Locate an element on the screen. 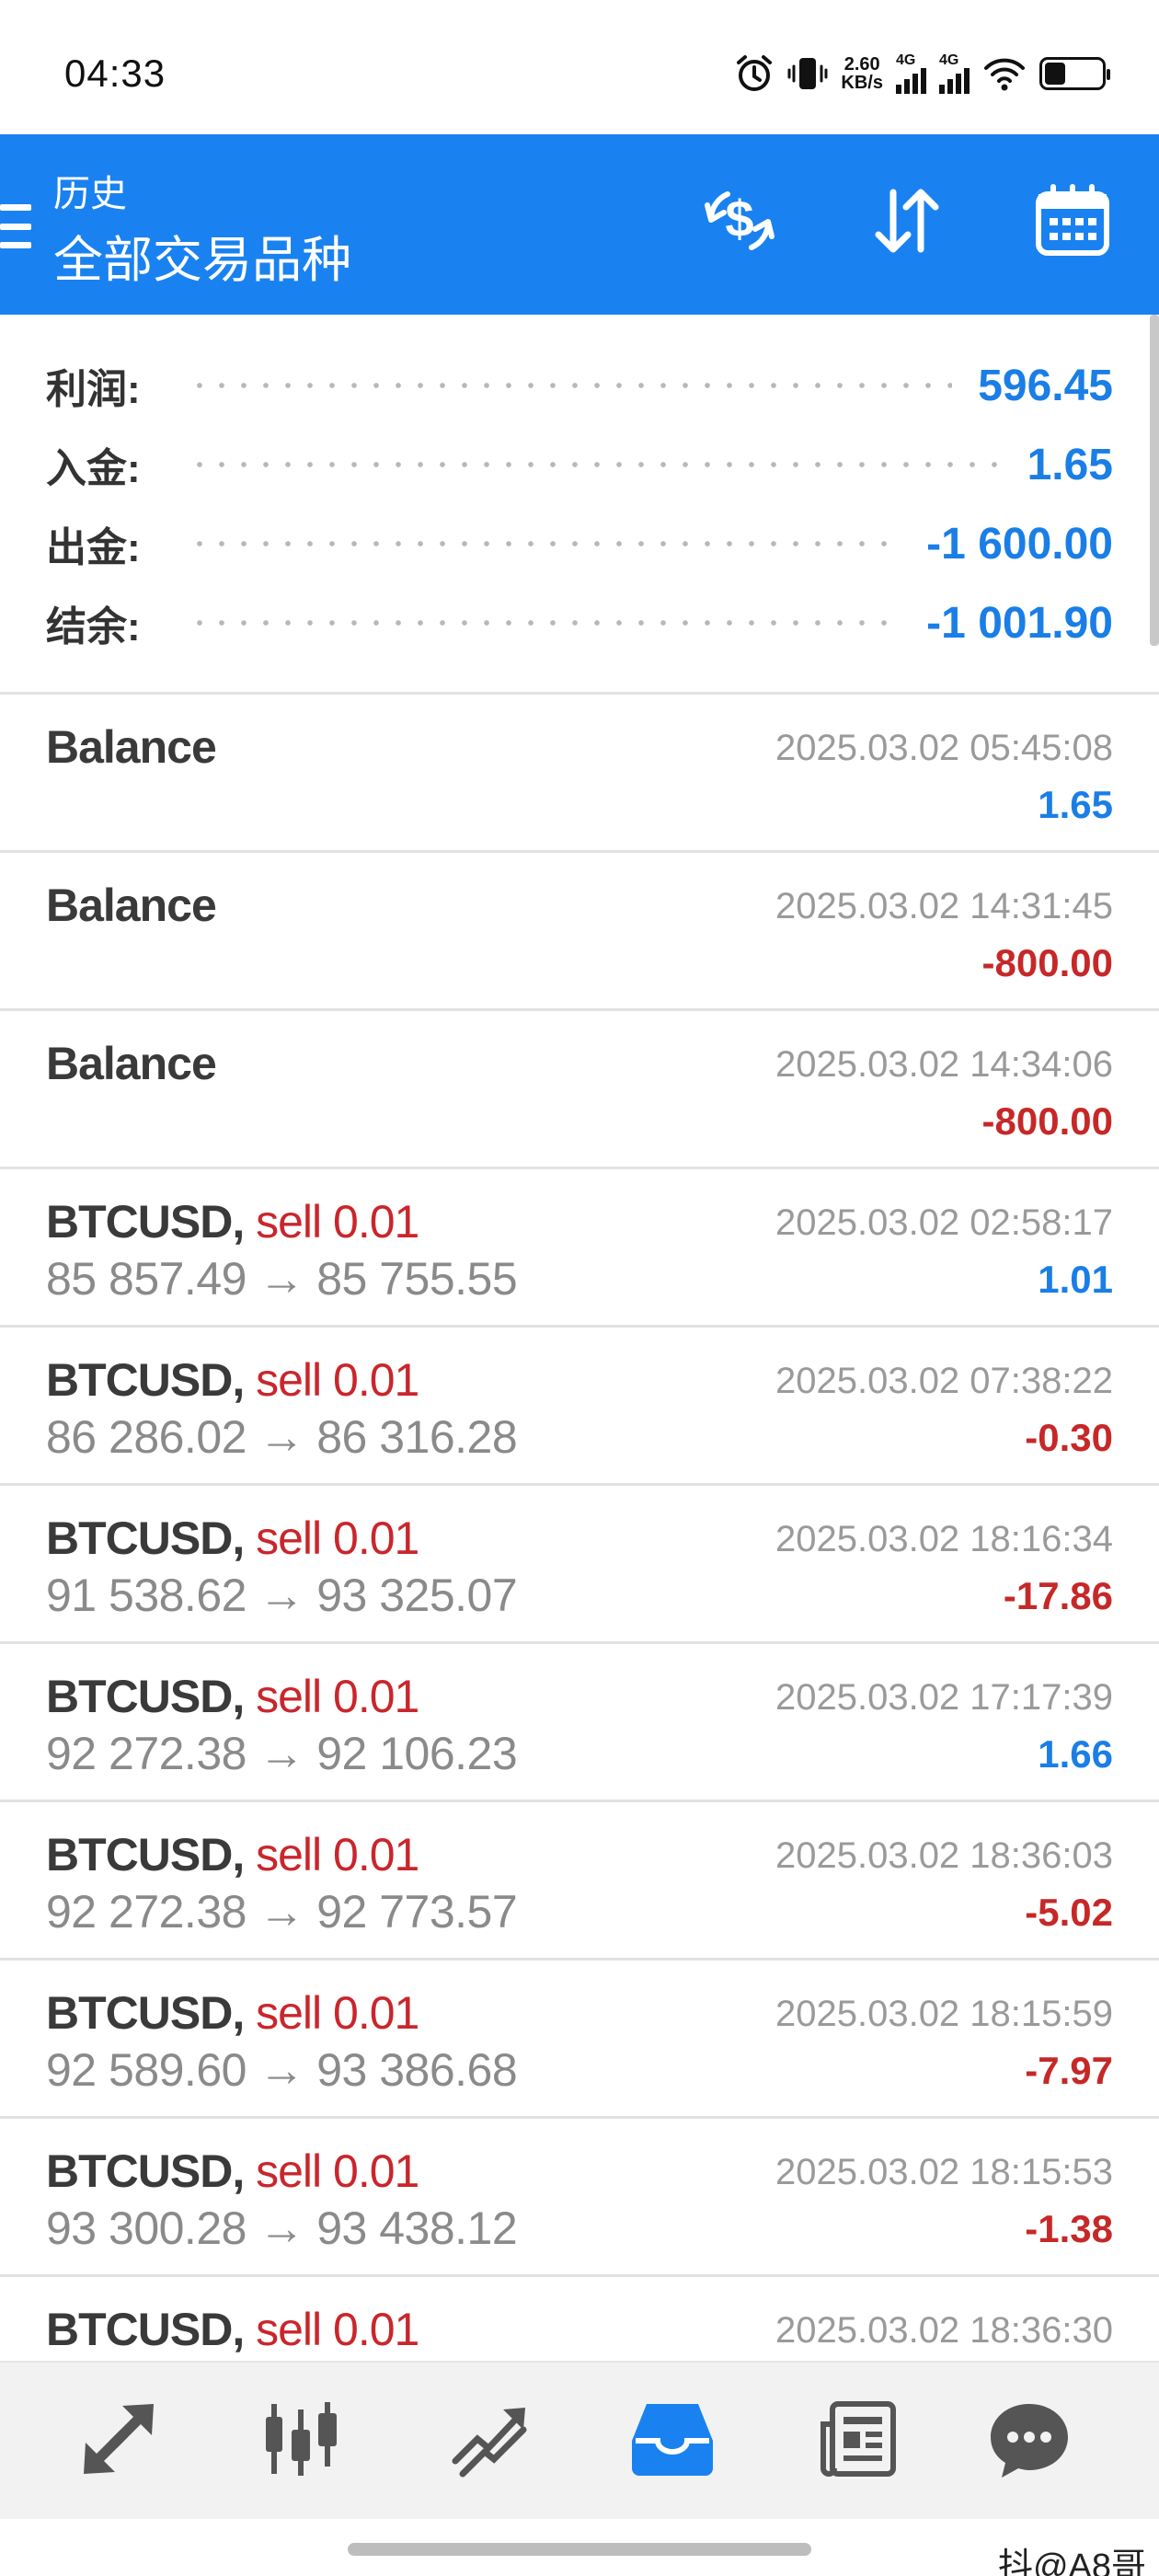 This screenshot has height=2576, width=1159. page-title: 历史 is located at coordinates (90, 194).